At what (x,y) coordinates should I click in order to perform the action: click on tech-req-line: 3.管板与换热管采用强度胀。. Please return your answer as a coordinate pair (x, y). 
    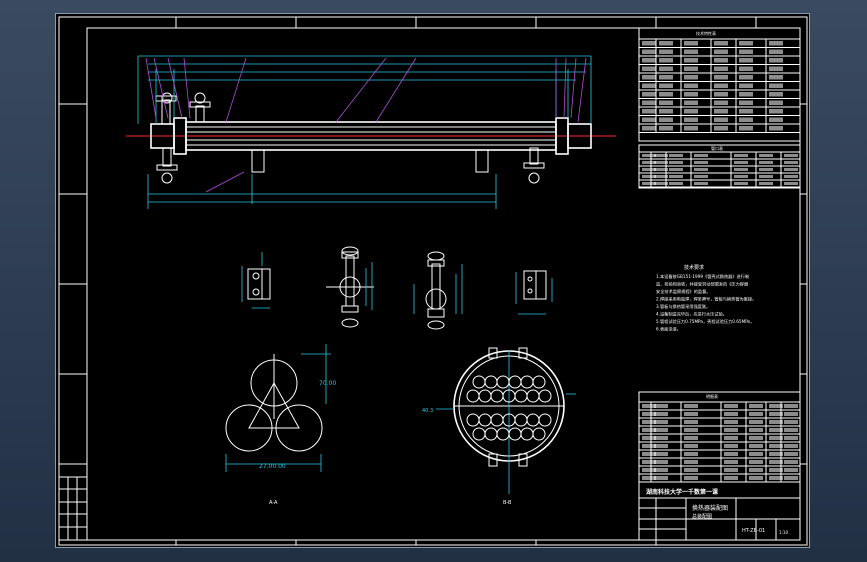
    Looking at the image, I should click on (683, 306).